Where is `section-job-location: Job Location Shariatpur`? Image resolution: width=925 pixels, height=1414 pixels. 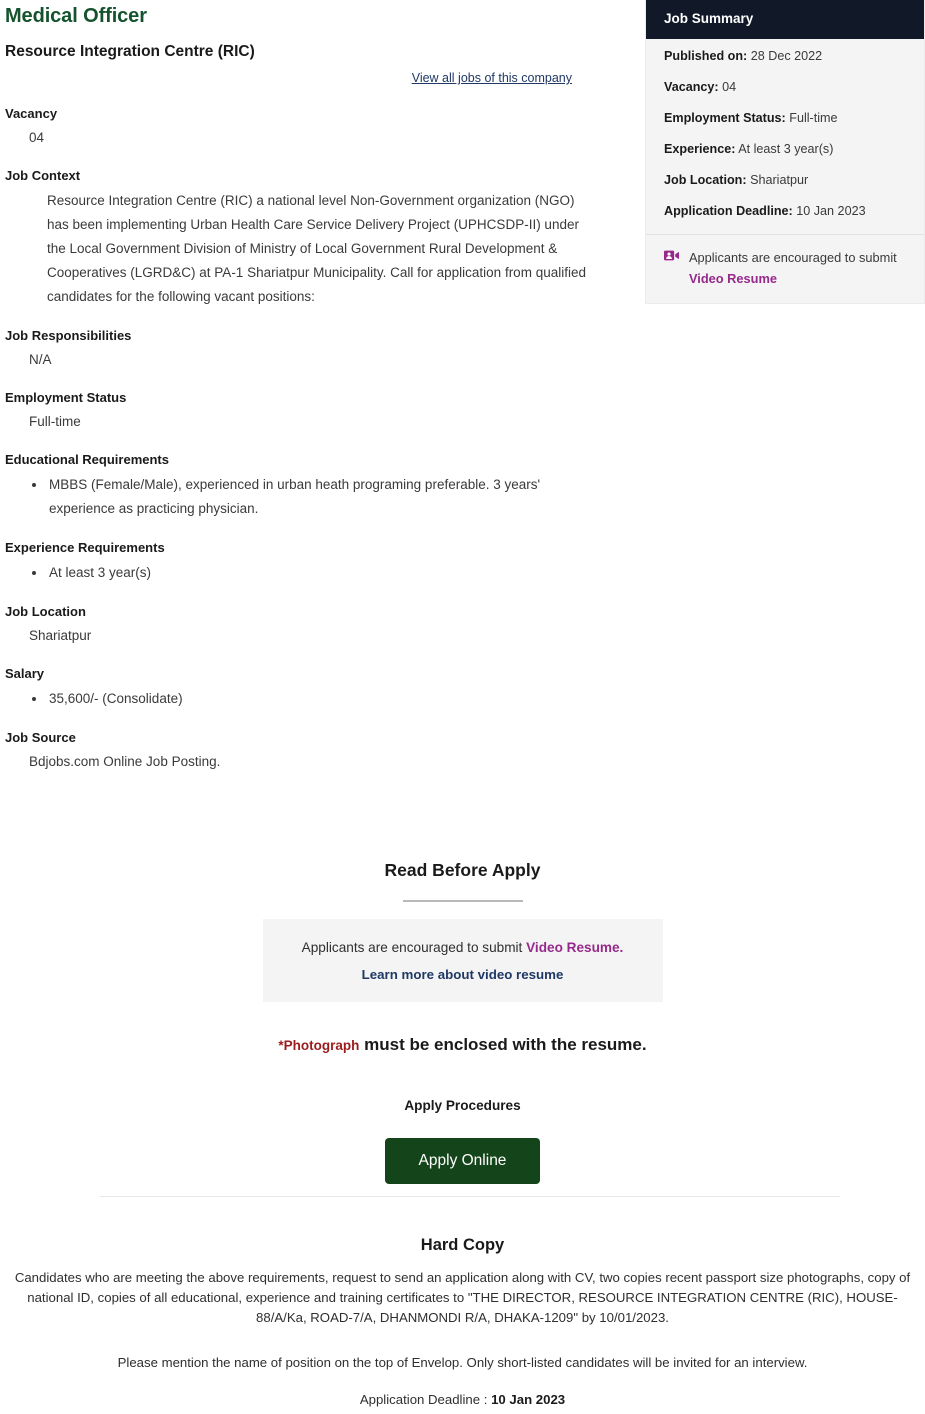 section-job-location: Job Location Shariatpur is located at coordinates (300, 625).